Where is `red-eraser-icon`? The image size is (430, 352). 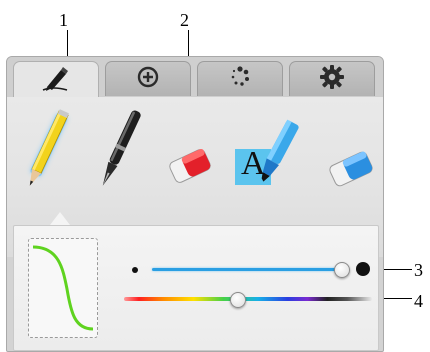 red-eraser-icon is located at coordinates (190, 169).